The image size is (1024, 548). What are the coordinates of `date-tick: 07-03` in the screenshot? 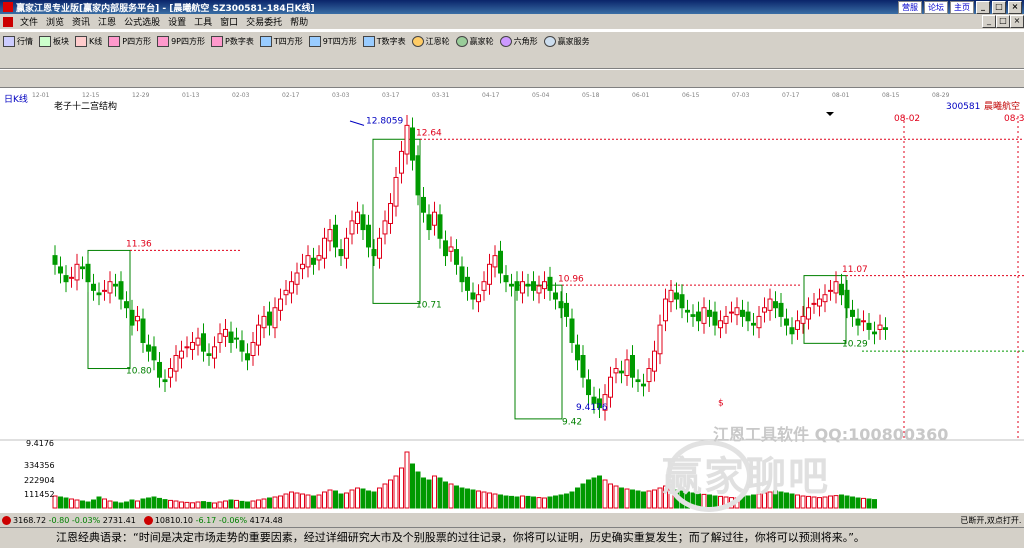 It's located at (741, 95).